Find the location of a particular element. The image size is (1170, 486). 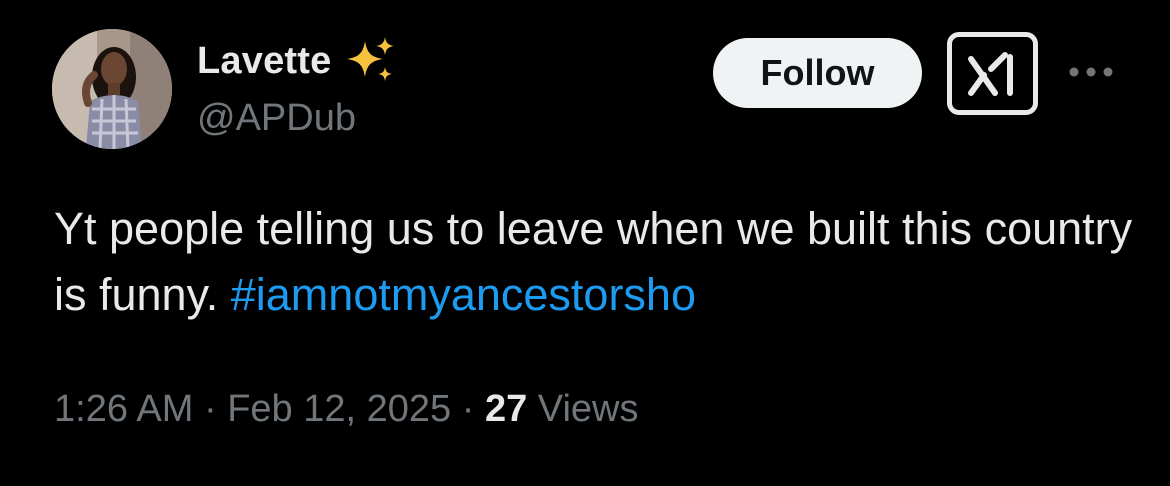

views-label: Views is located at coordinates (583, 409).